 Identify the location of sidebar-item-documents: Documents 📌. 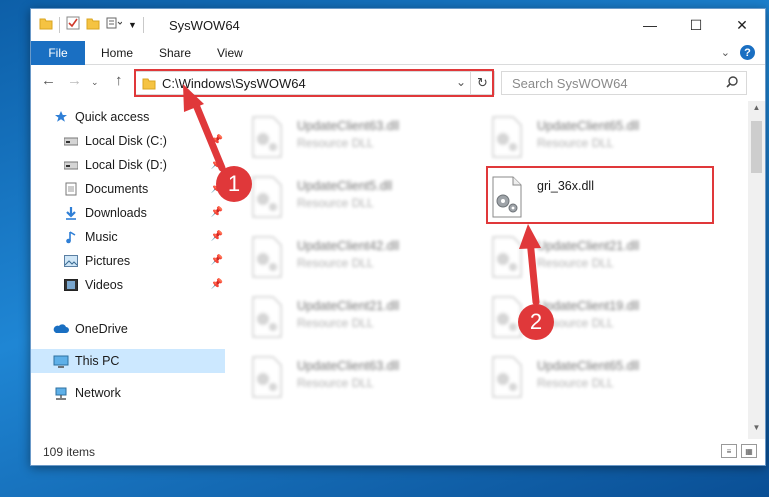
(128, 189).